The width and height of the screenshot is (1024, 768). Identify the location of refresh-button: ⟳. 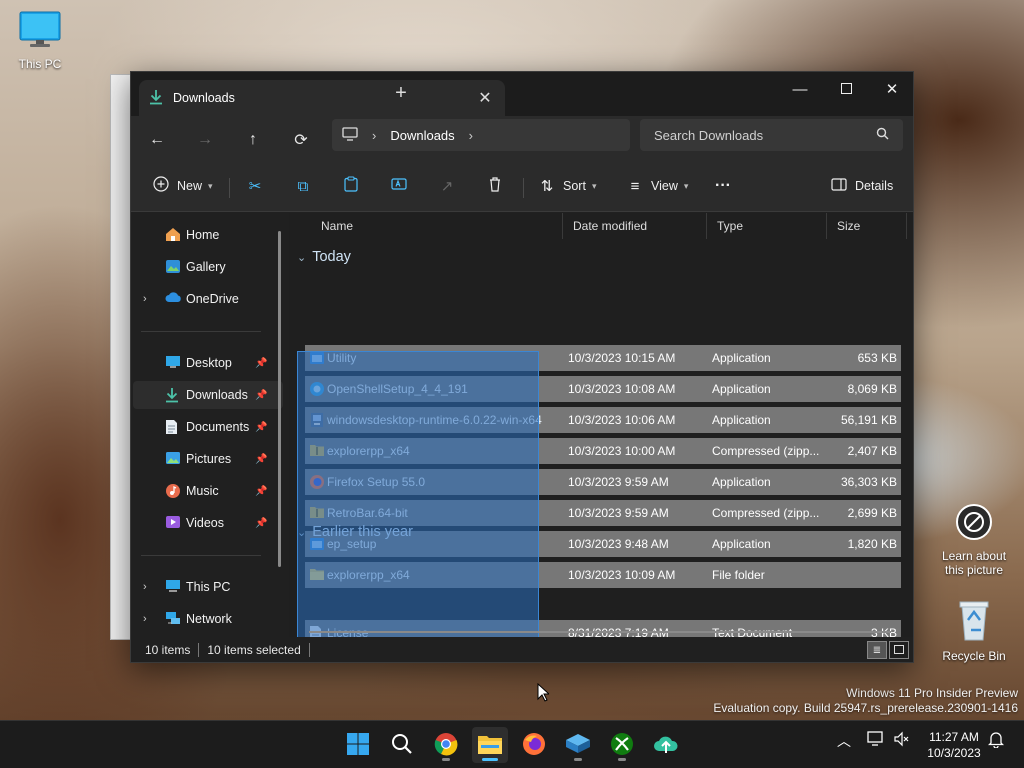
(301, 140).